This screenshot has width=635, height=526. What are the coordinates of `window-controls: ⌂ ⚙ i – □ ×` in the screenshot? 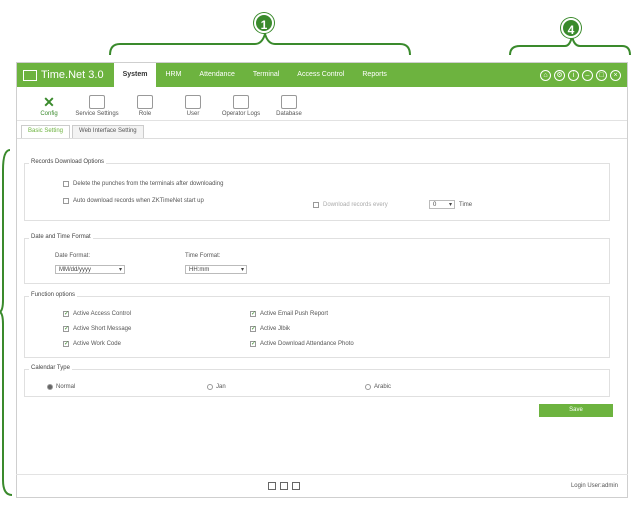 It's located at (583, 75).